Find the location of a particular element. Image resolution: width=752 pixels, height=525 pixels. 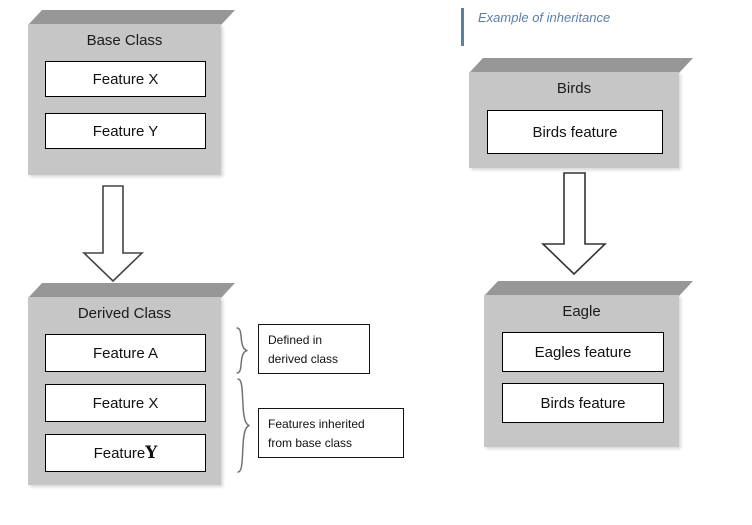

caption-example-of-inheritance: Example of inheritance is located at coordinates (535, 27).